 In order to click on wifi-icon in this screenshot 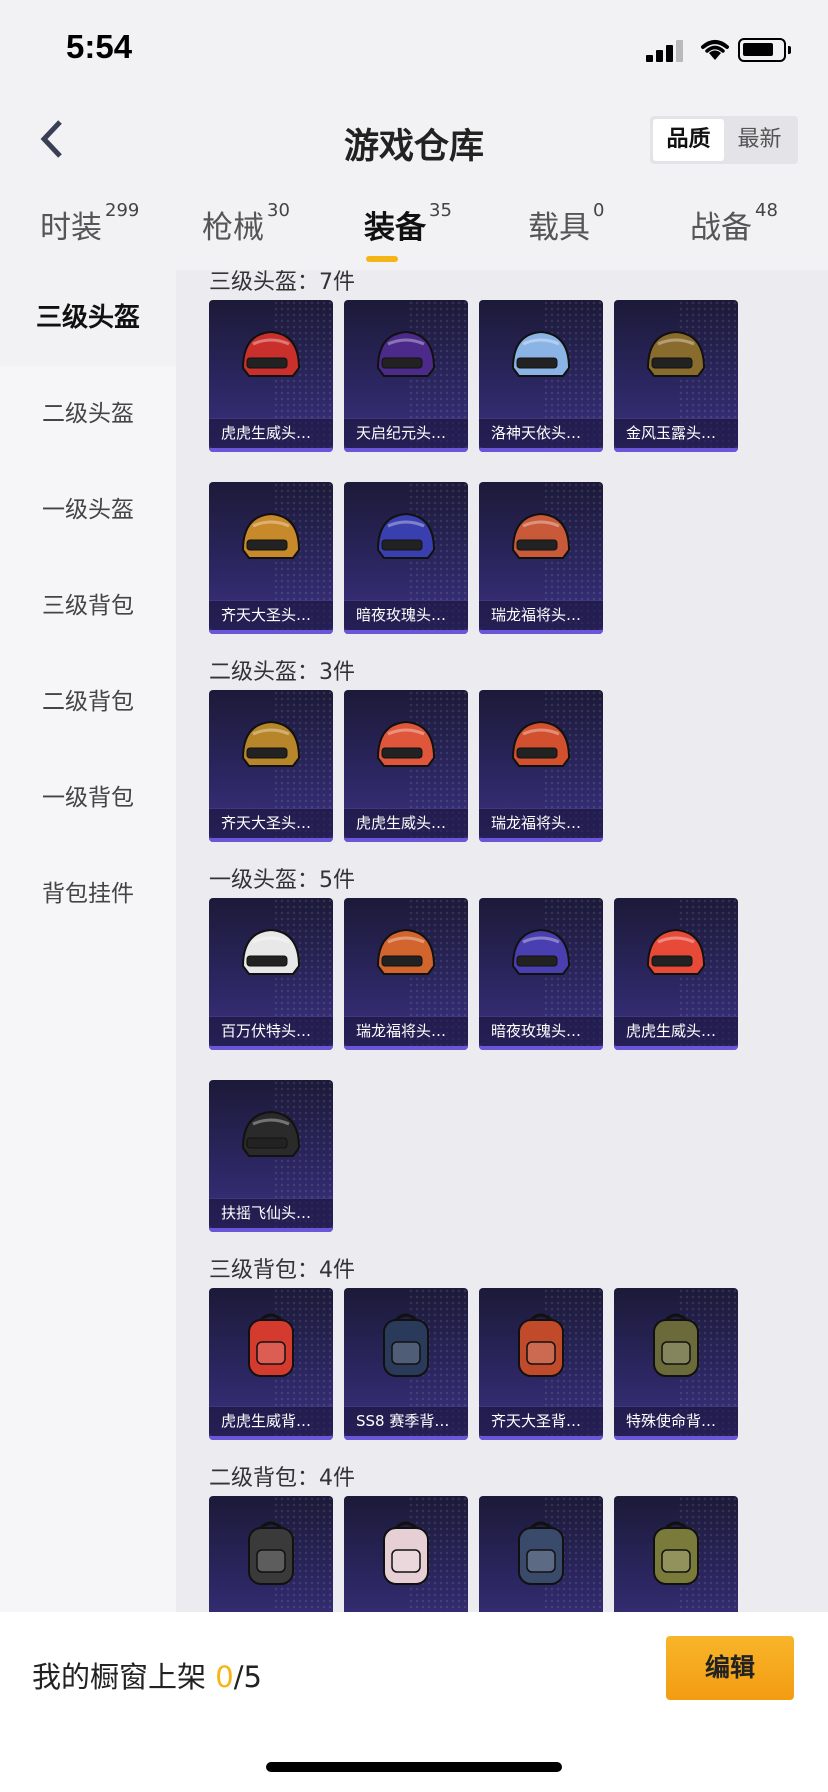, I will do `click(715, 50)`.